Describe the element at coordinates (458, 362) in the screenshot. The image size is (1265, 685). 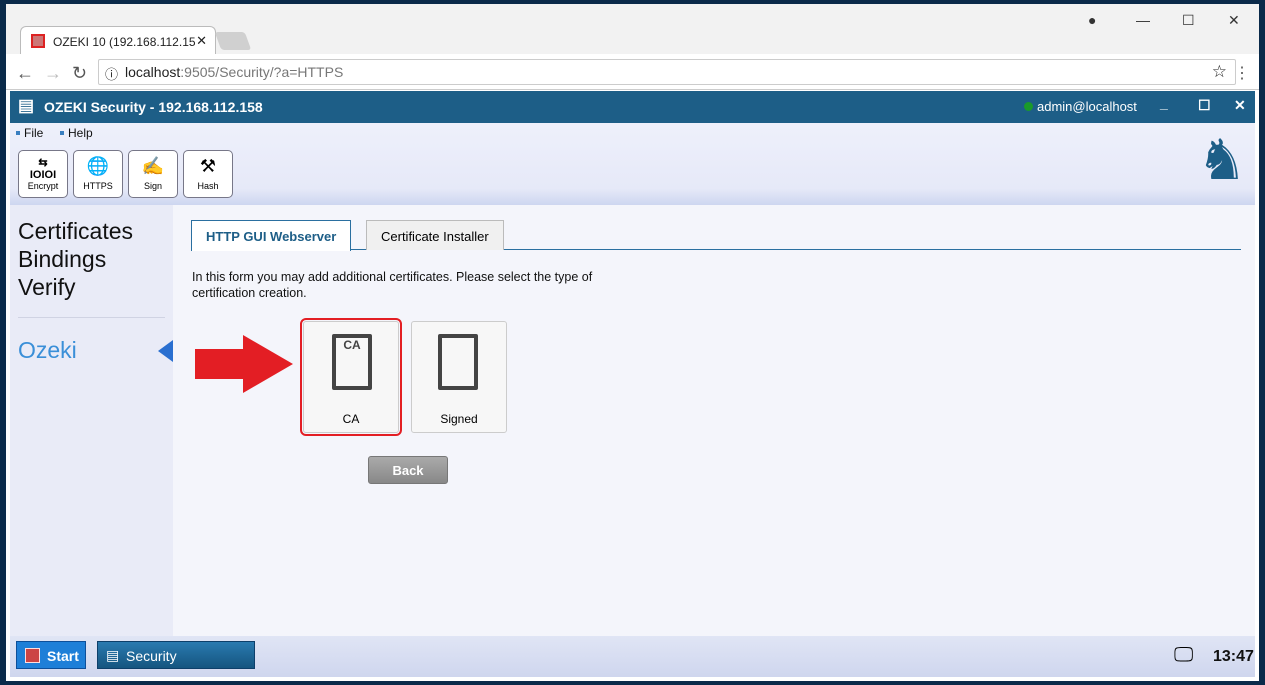
I see `signed-certificate-icon` at that location.